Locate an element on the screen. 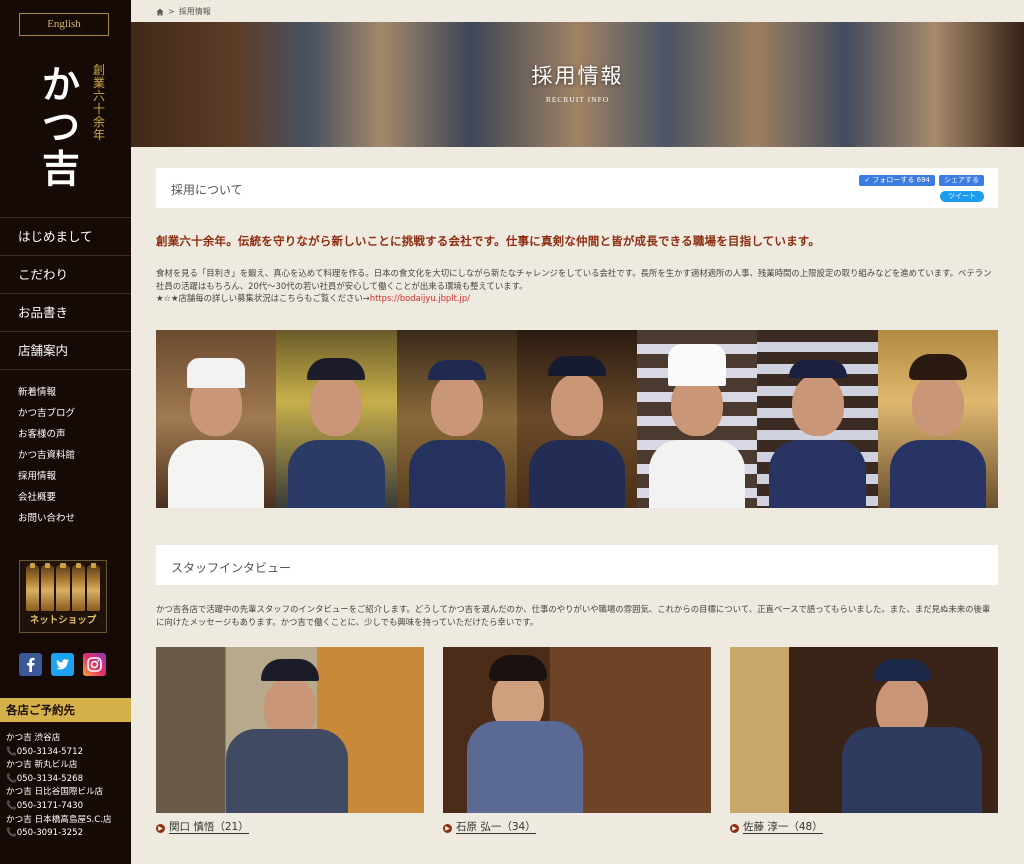  site-logo: かつ吉 創業六十余年 is located at coordinates (73, 130).